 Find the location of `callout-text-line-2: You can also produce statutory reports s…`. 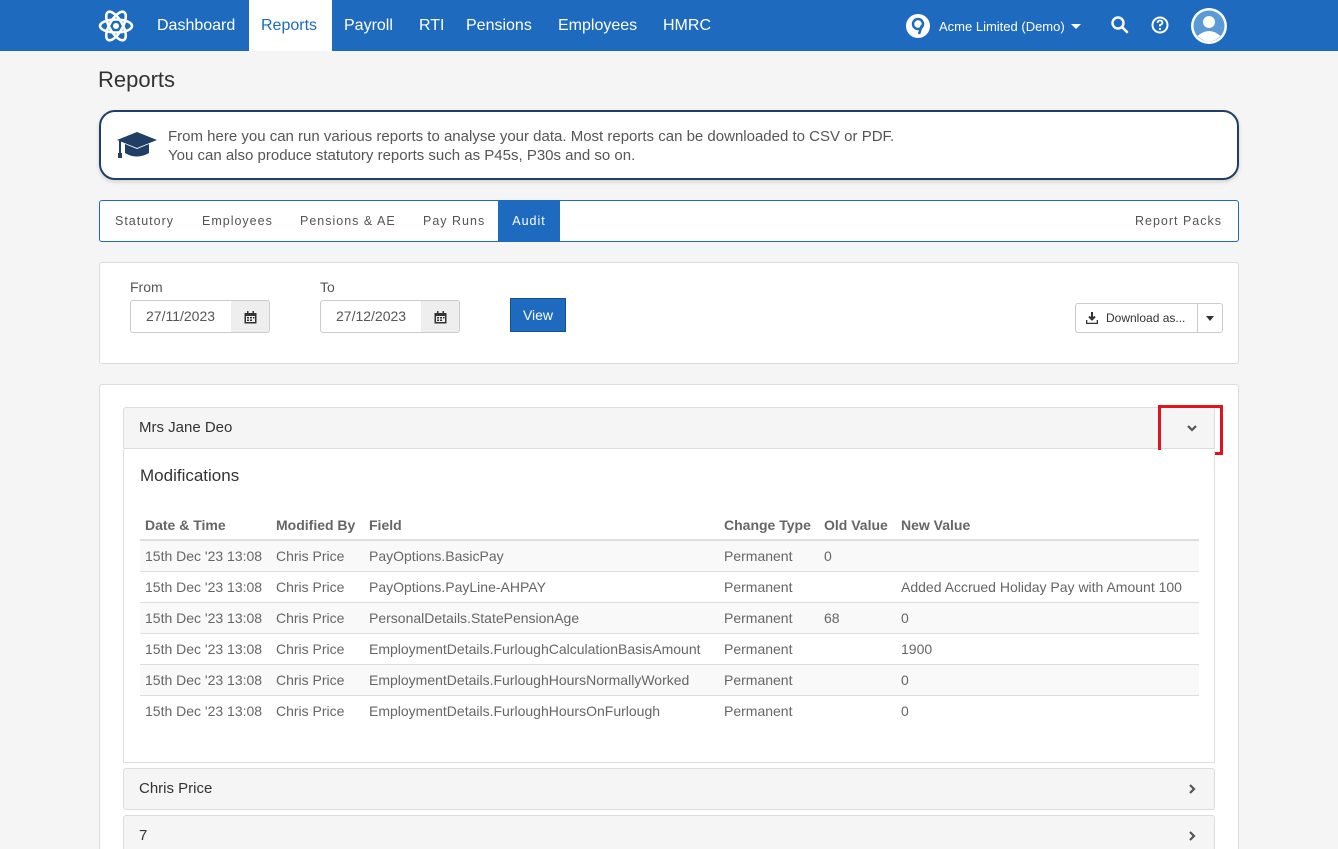

callout-text-line-2: You can also produce statutory reports s… is located at coordinates (402, 155).